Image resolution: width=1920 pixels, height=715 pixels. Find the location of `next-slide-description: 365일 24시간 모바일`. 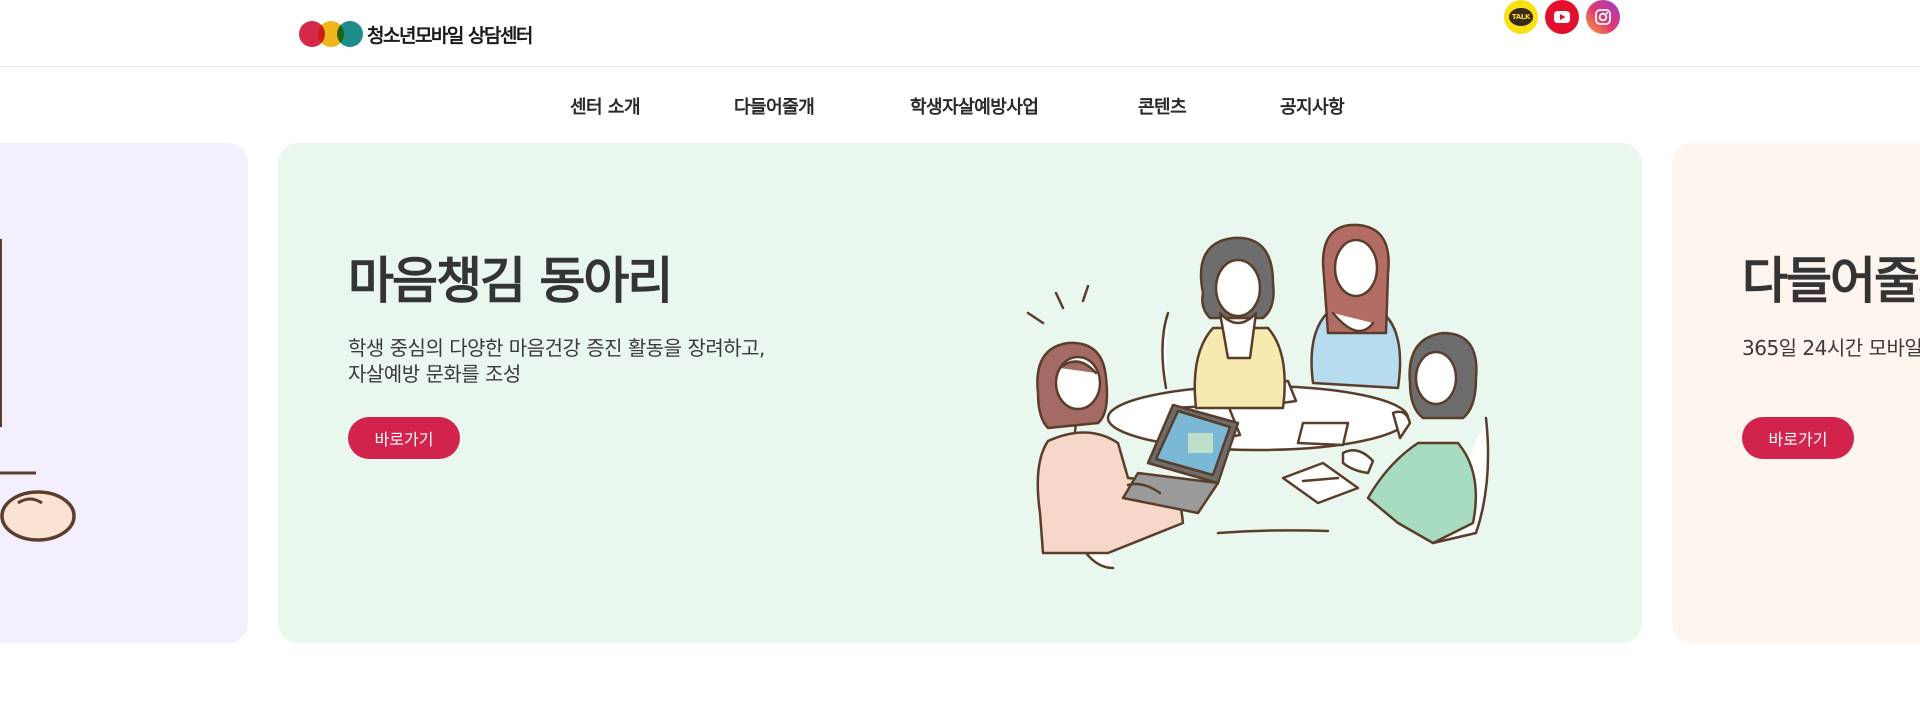

next-slide-description: 365일 24시간 모바일 is located at coordinates (1831, 348).